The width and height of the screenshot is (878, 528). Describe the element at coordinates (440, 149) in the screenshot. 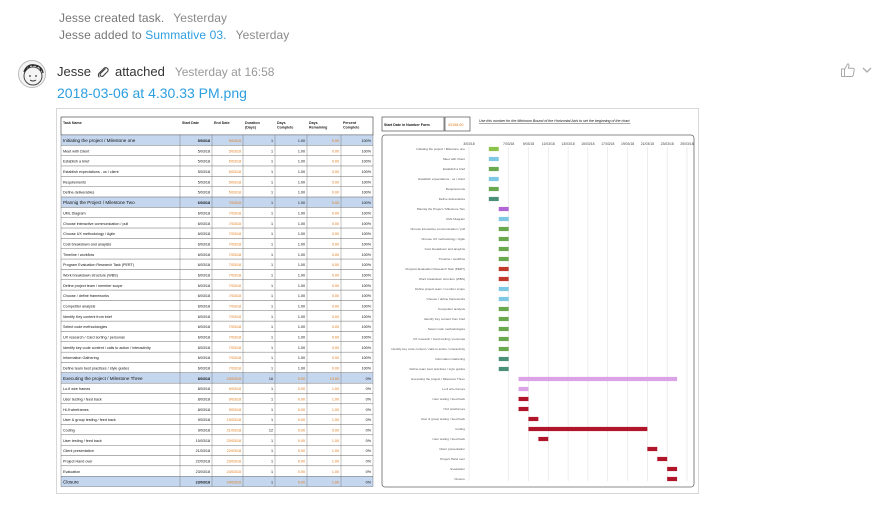

I see `gantt-task-label: Initiating the project / Milestone one` at that location.